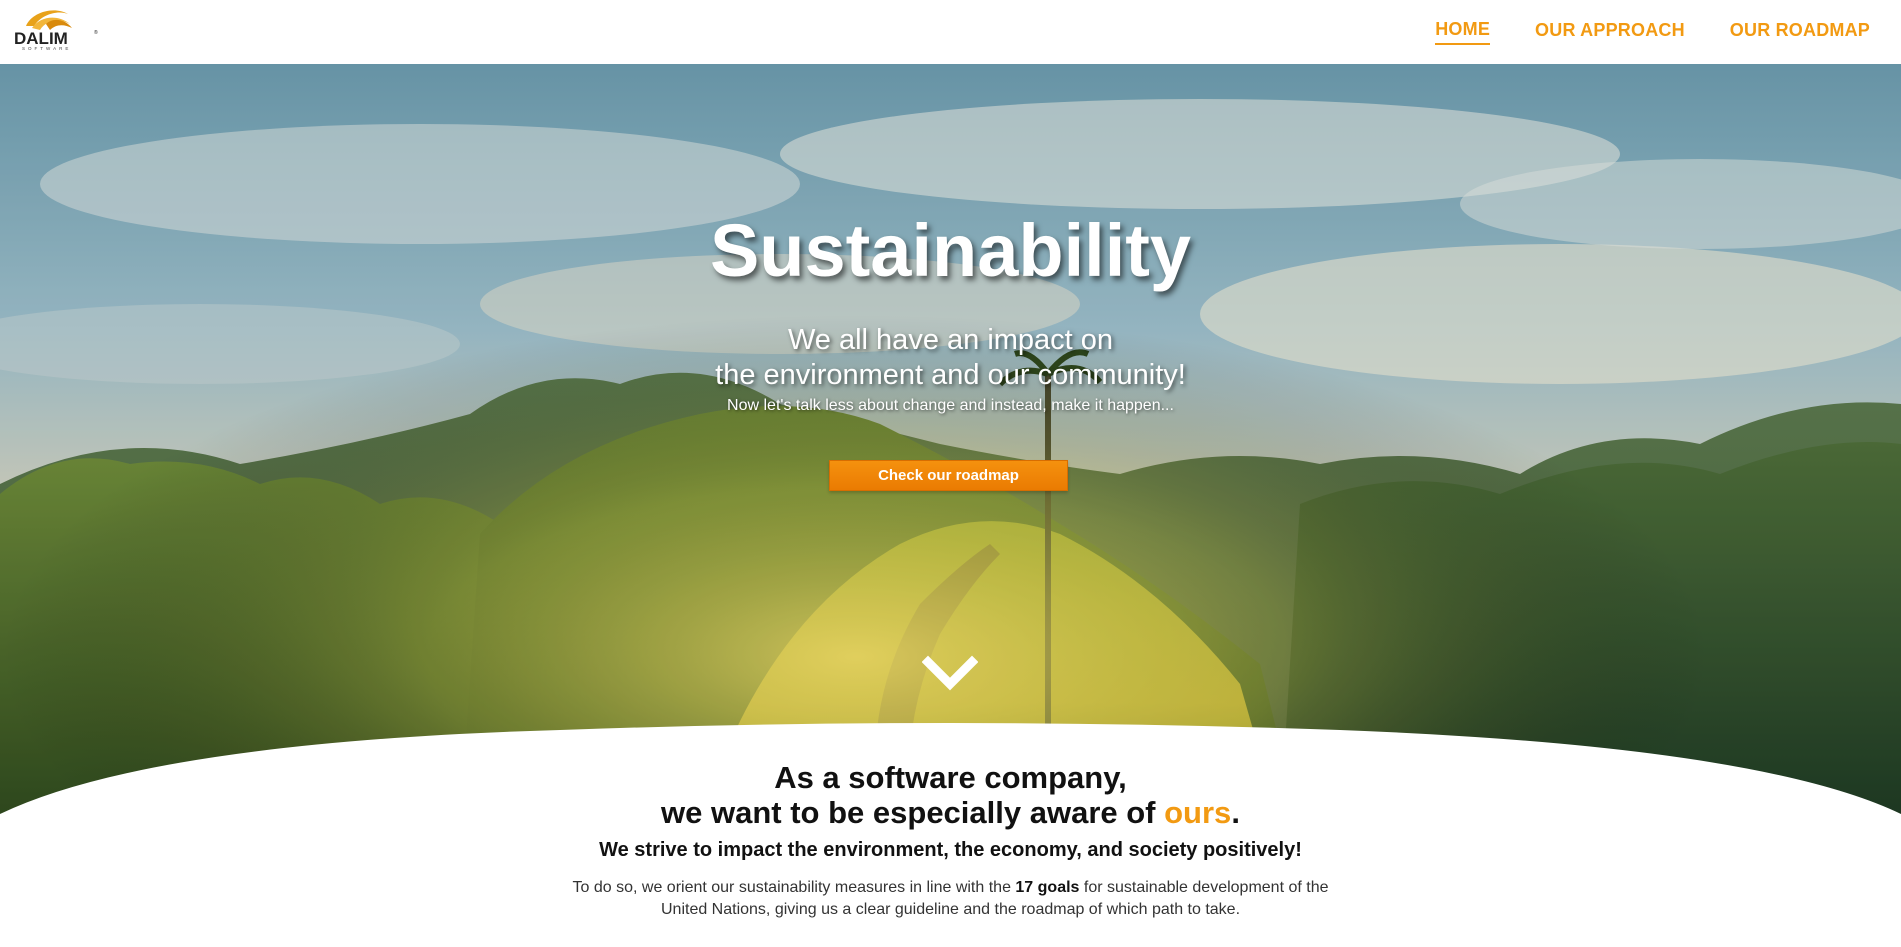 The image size is (1901, 947). I want to click on main-nav: HOME OUR APPROACH OUR ROADMAP, so click(1652, 32).